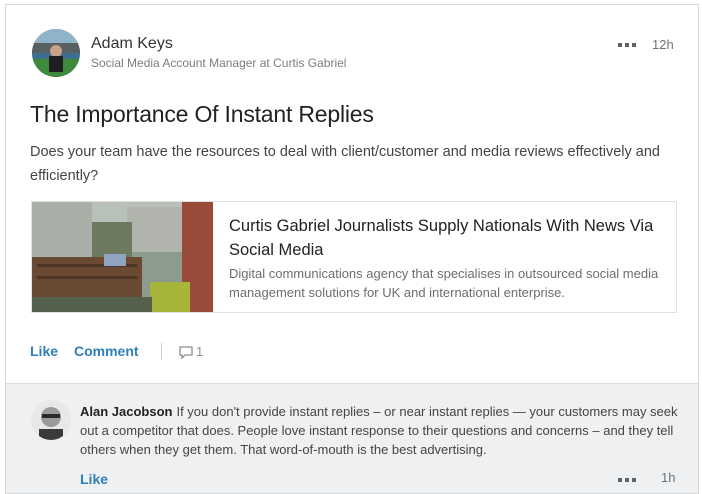 This screenshot has width=702, height=494. What do you see at coordinates (132, 44) in the screenshot?
I see `author-name: Adam Keys` at bounding box center [132, 44].